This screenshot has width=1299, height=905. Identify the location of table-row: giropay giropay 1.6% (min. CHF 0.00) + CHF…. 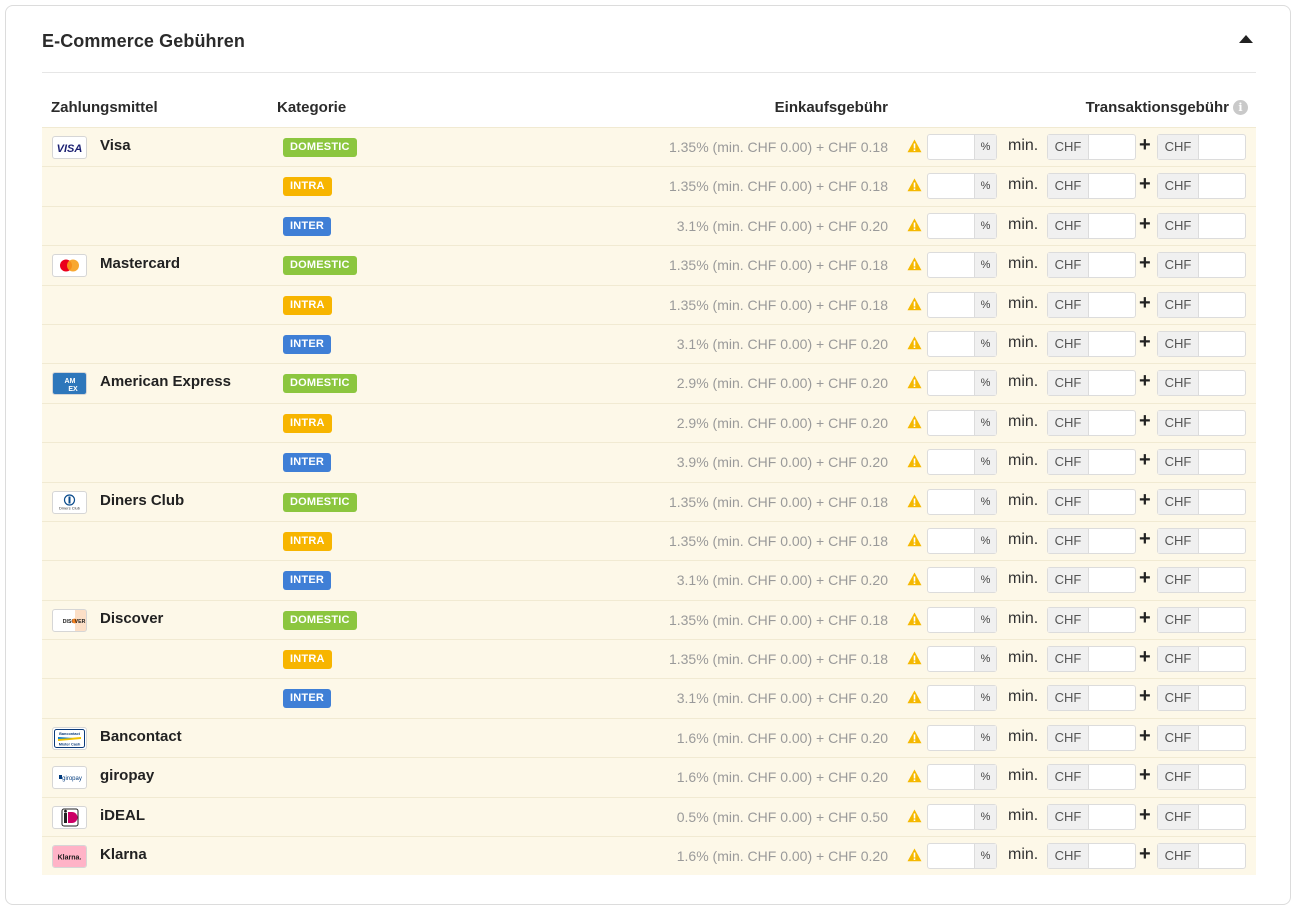
(649, 777).